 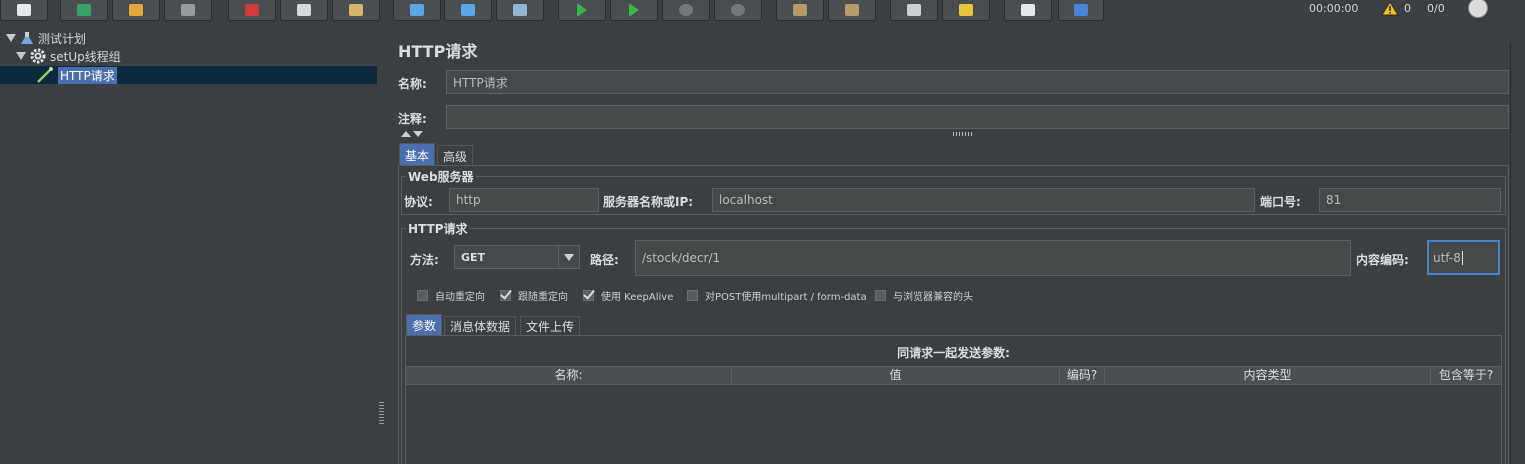 What do you see at coordinates (480, 326) in the screenshot?
I see `tab-body-data: 消息体数据` at bounding box center [480, 326].